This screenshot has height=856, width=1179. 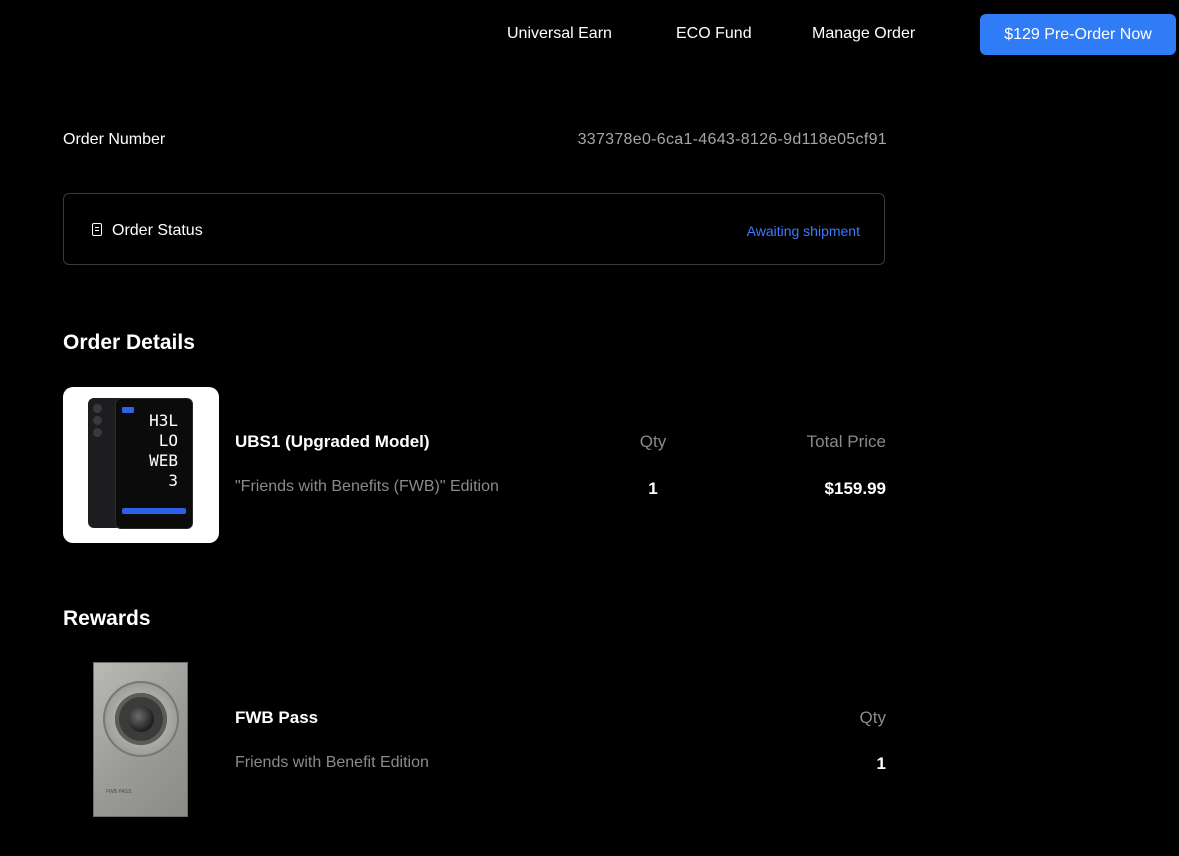 I want to click on product-image: H3L LO WEB 3, so click(x=141, y=465).